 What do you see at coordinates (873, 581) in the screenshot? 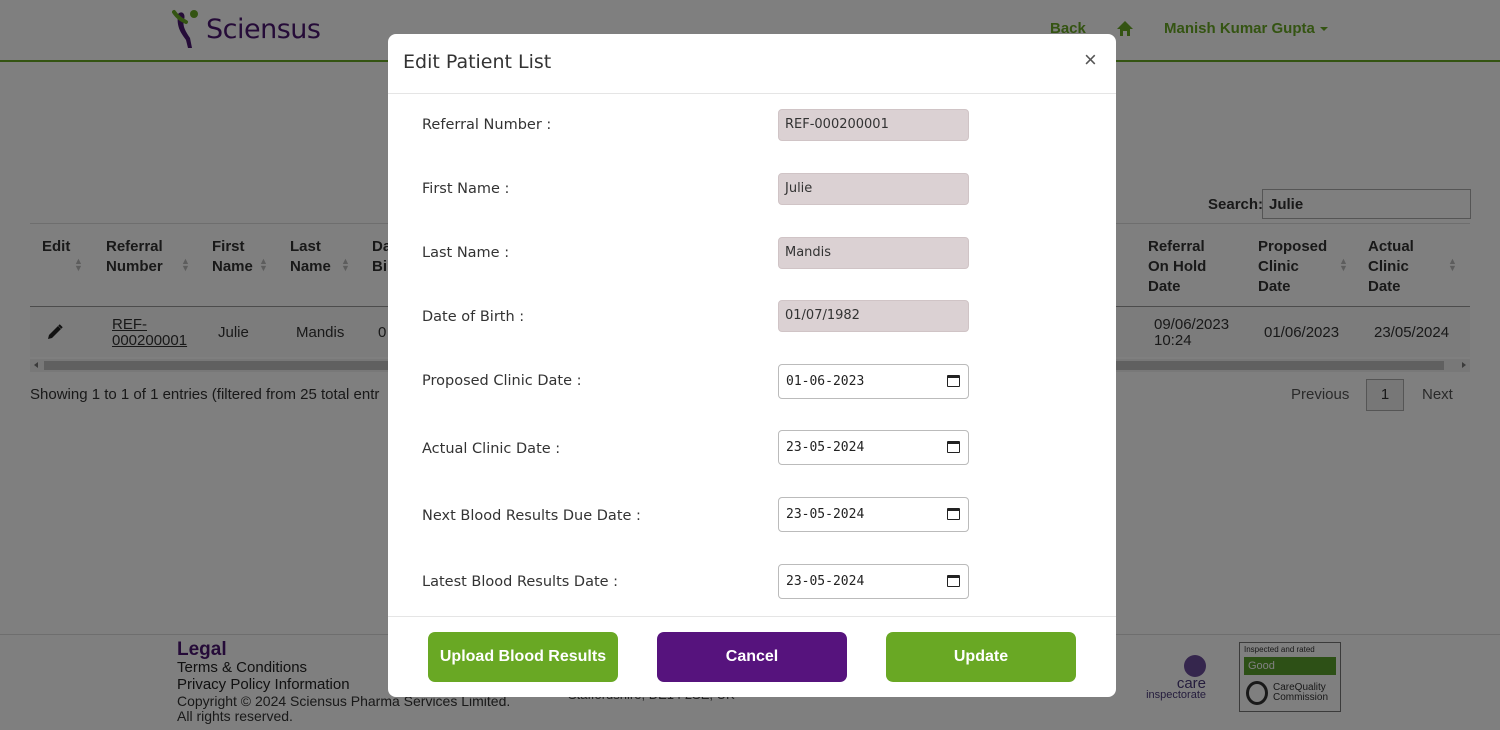
I see `latest-blood-input: 23-05-2024` at bounding box center [873, 581].